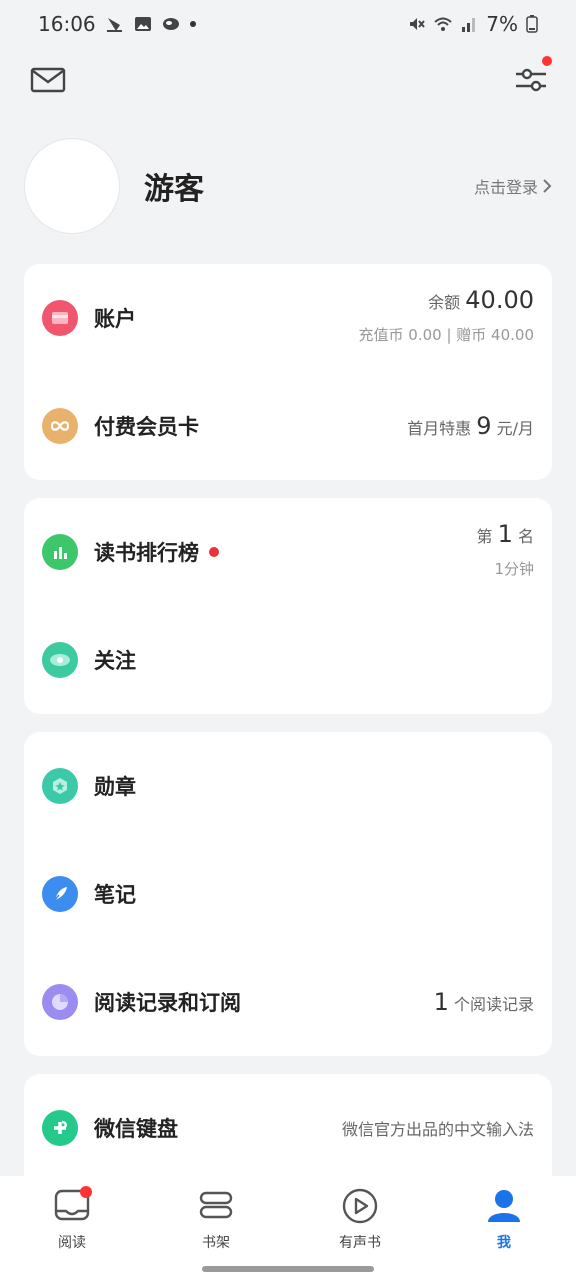  Describe the element at coordinates (86, 1192) in the screenshot. I see `reading-notification-dot` at that location.